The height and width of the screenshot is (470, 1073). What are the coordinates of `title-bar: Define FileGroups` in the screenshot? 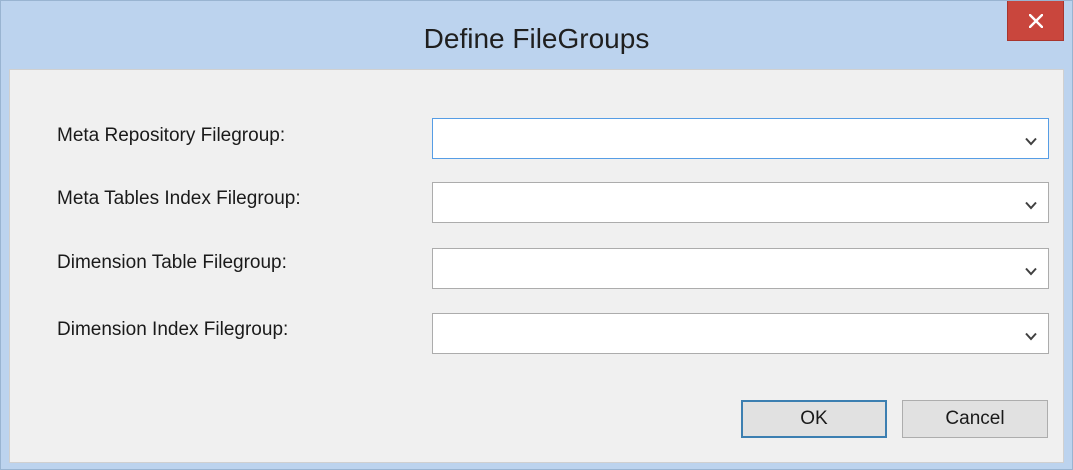 It's located at (536, 35).